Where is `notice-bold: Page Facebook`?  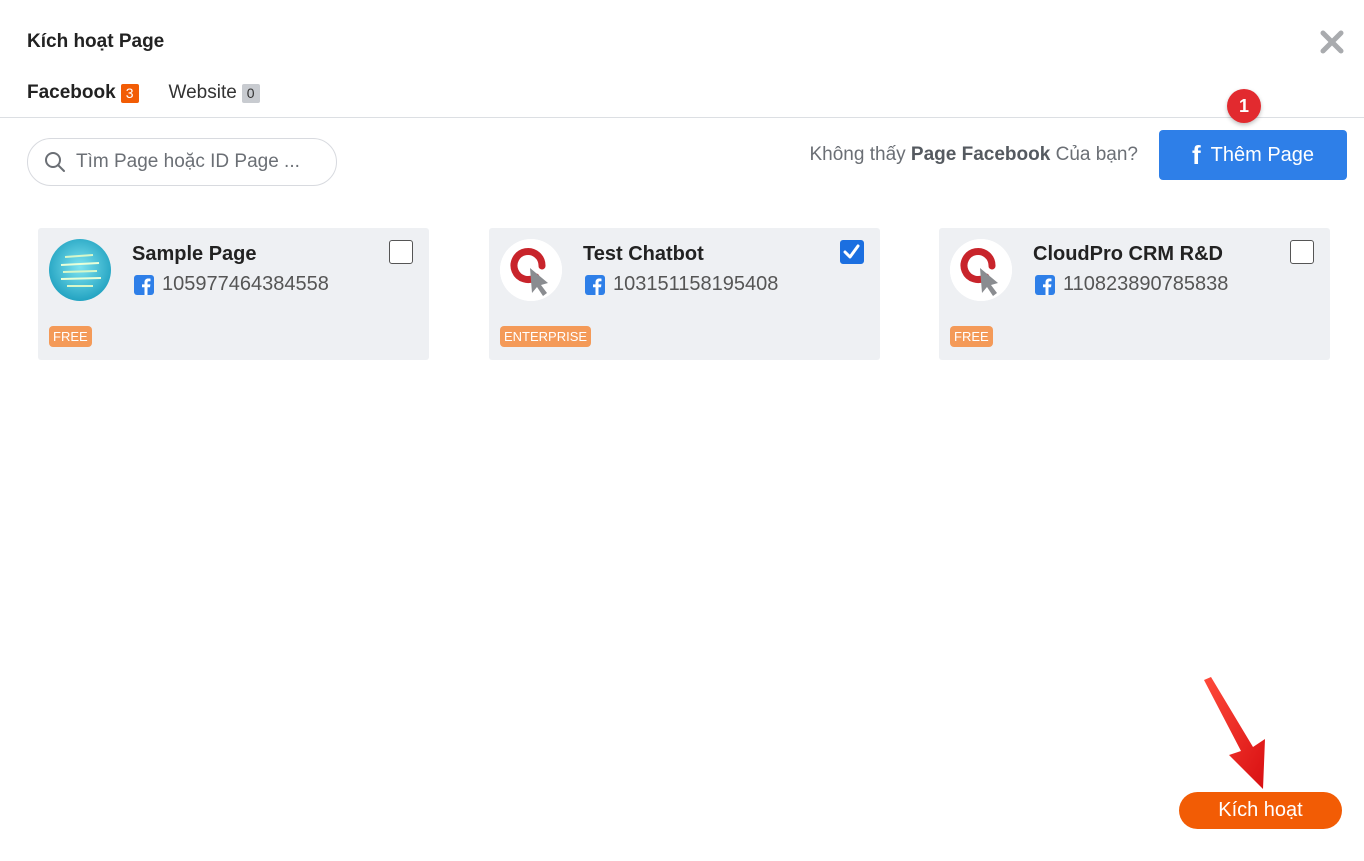
notice-bold: Page Facebook is located at coordinates (980, 154).